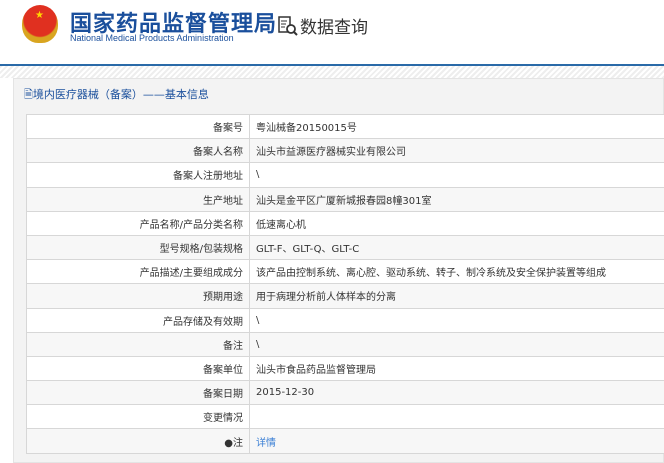 This screenshot has width=664, height=463. Describe the element at coordinates (40, 24) in the screenshot. I see `national-emblem-logo: ★` at that location.